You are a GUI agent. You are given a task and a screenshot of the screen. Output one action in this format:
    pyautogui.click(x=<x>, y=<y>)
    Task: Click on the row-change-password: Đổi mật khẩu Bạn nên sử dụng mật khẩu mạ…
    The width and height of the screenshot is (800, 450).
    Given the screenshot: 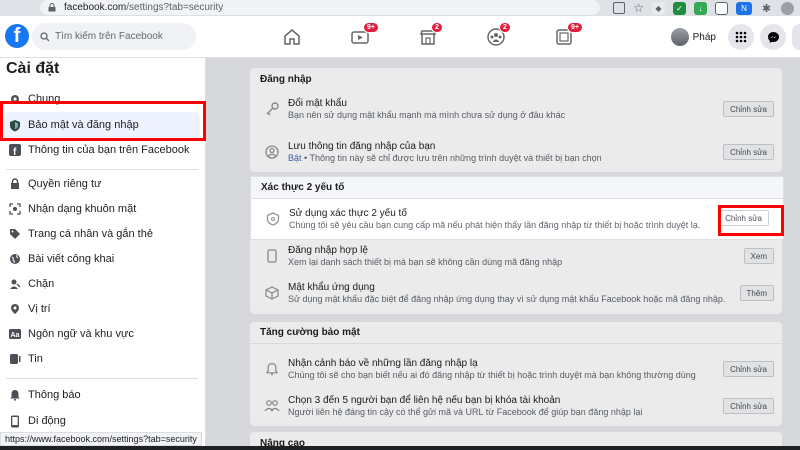 What is the action you would take?
    pyautogui.click(x=516, y=108)
    